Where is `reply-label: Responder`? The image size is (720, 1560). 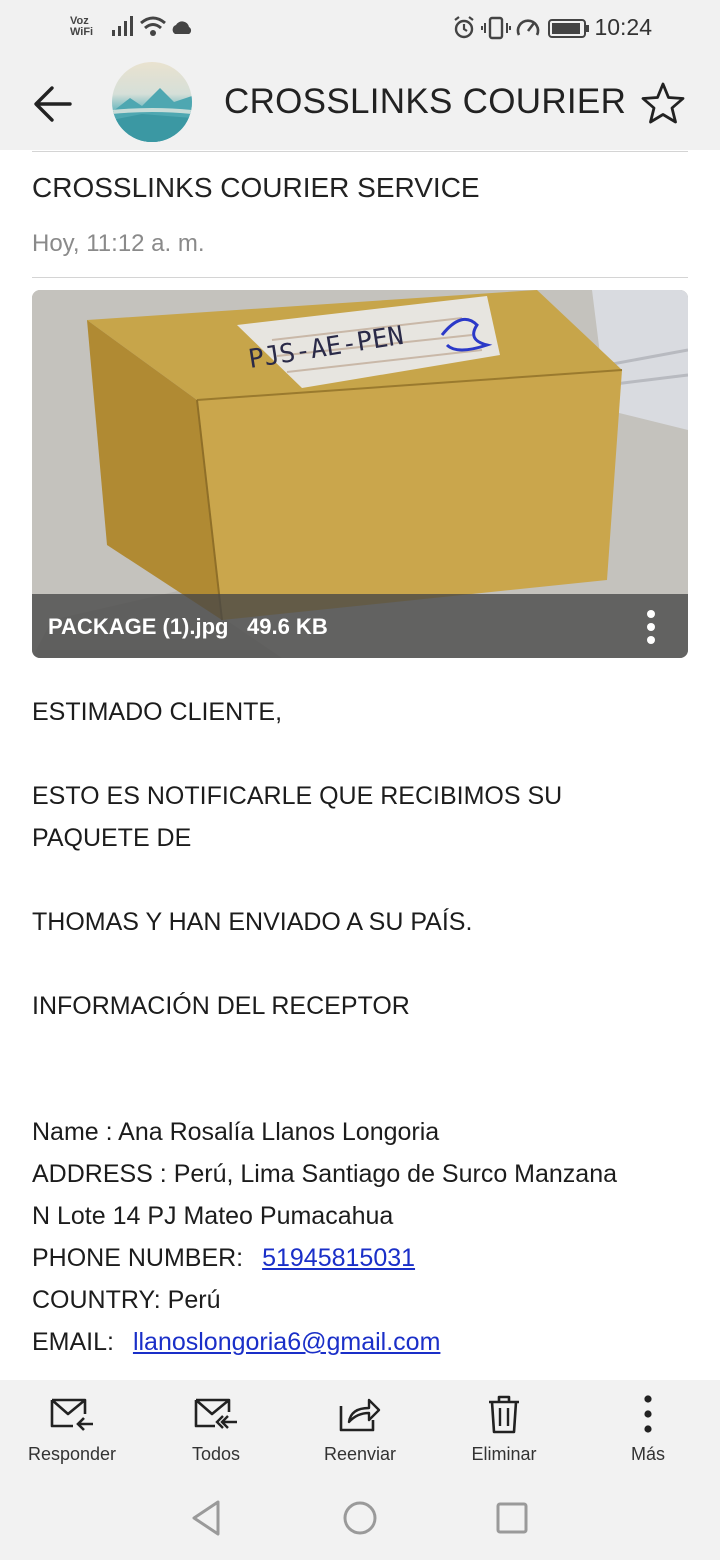
reply-label: Responder is located at coordinates (72, 1454).